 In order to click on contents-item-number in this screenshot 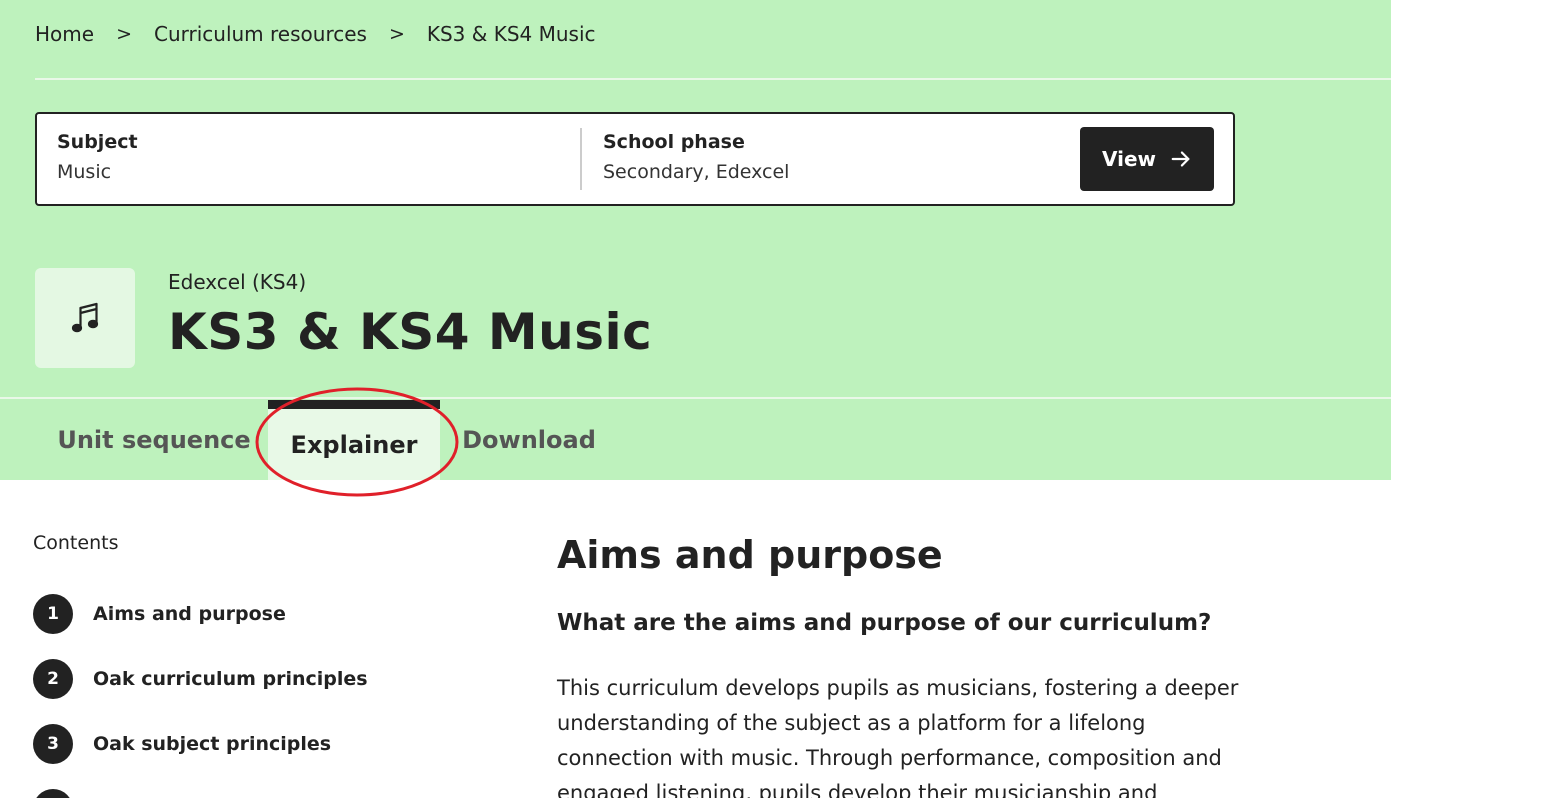, I will do `click(53, 793)`.